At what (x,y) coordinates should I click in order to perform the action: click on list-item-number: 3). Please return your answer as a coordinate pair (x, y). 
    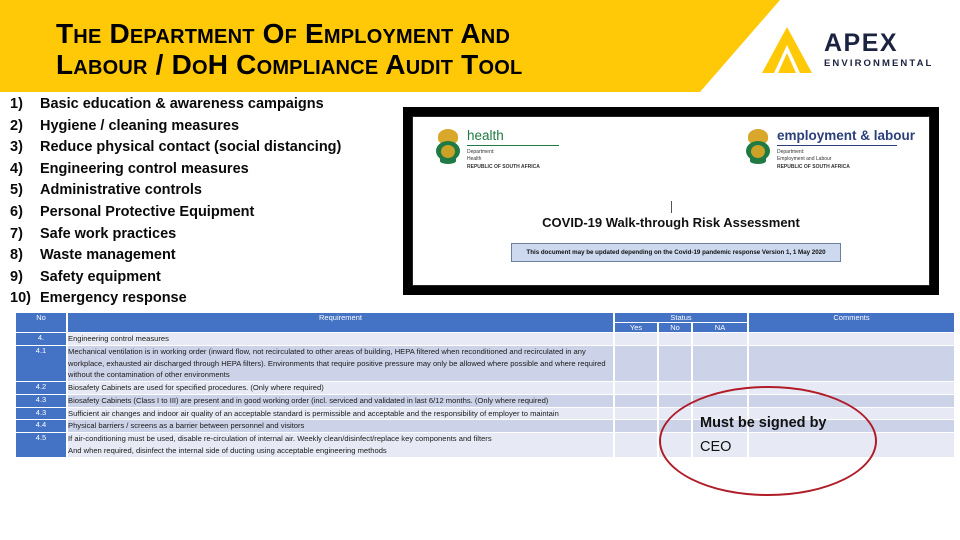
    Looking at the image, I should click on (16, 147).